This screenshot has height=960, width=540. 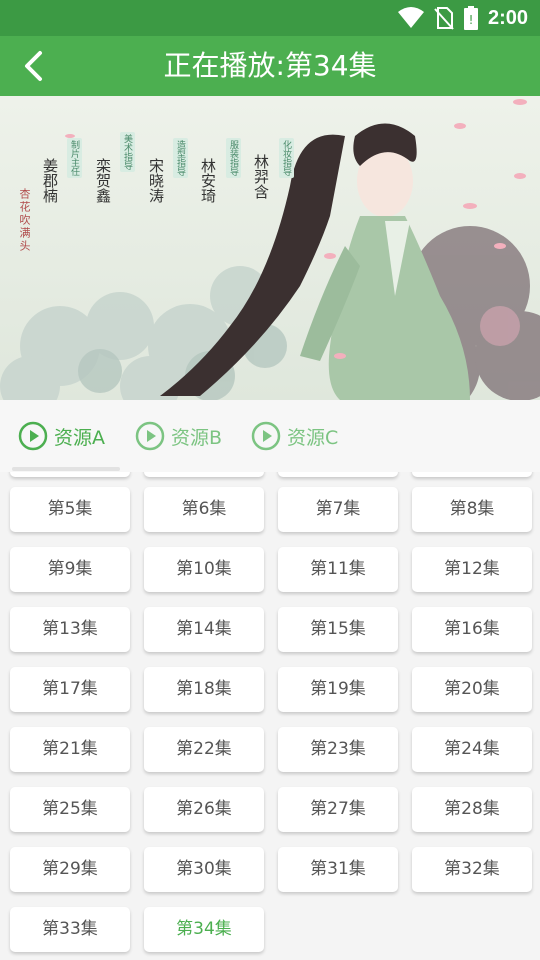 What do you see at coordinates (410, 17) in the screenshot?
I see `wifi-icon` at bounding box center [410, 17].